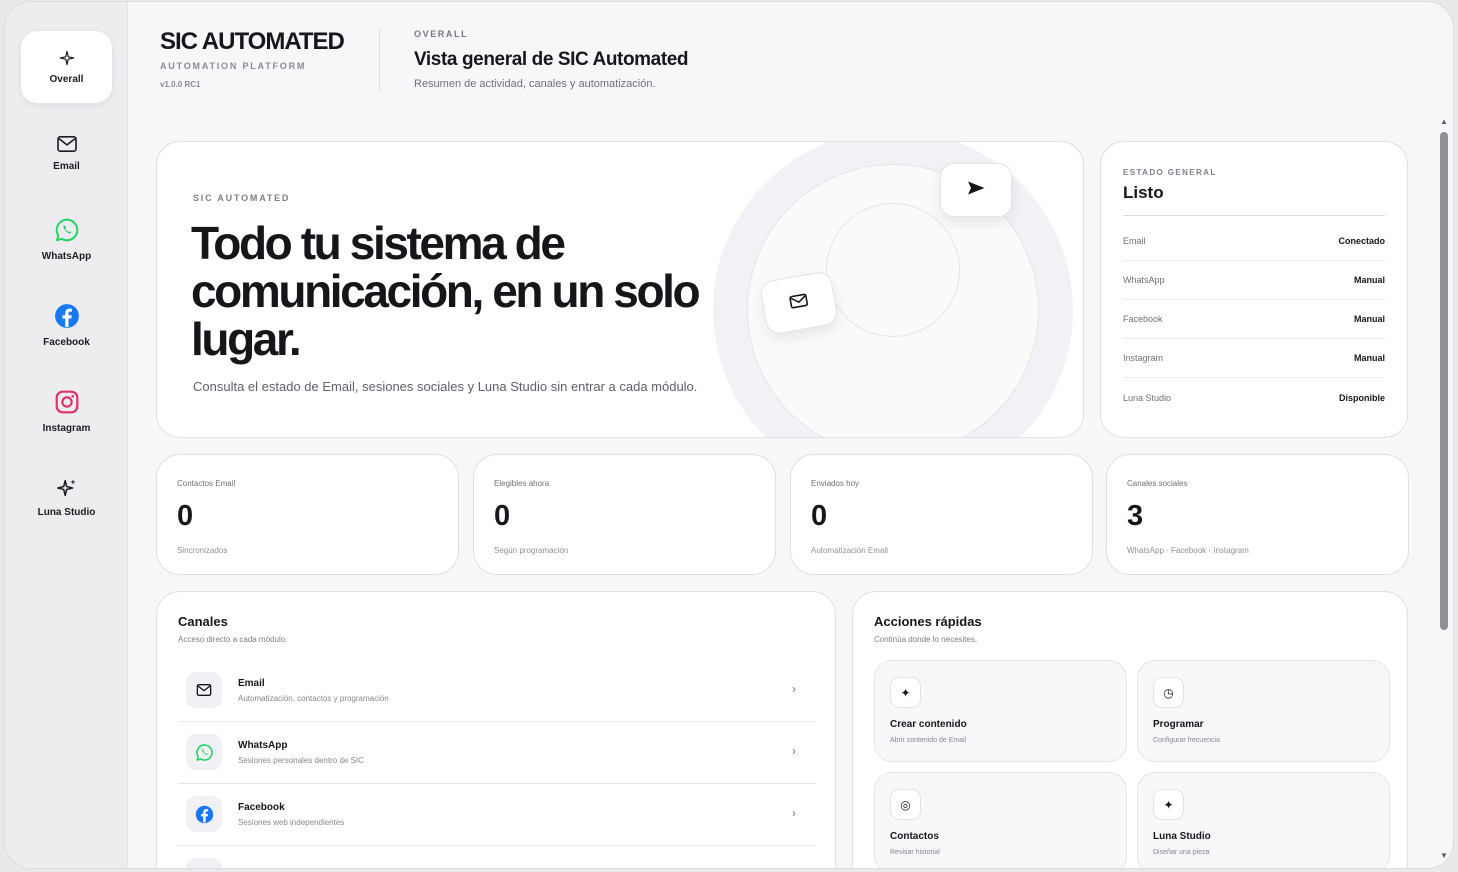 This screenshot has height=872, width=1458. I want to click on status-row-email: Email Conectado, so click(1254, 241).